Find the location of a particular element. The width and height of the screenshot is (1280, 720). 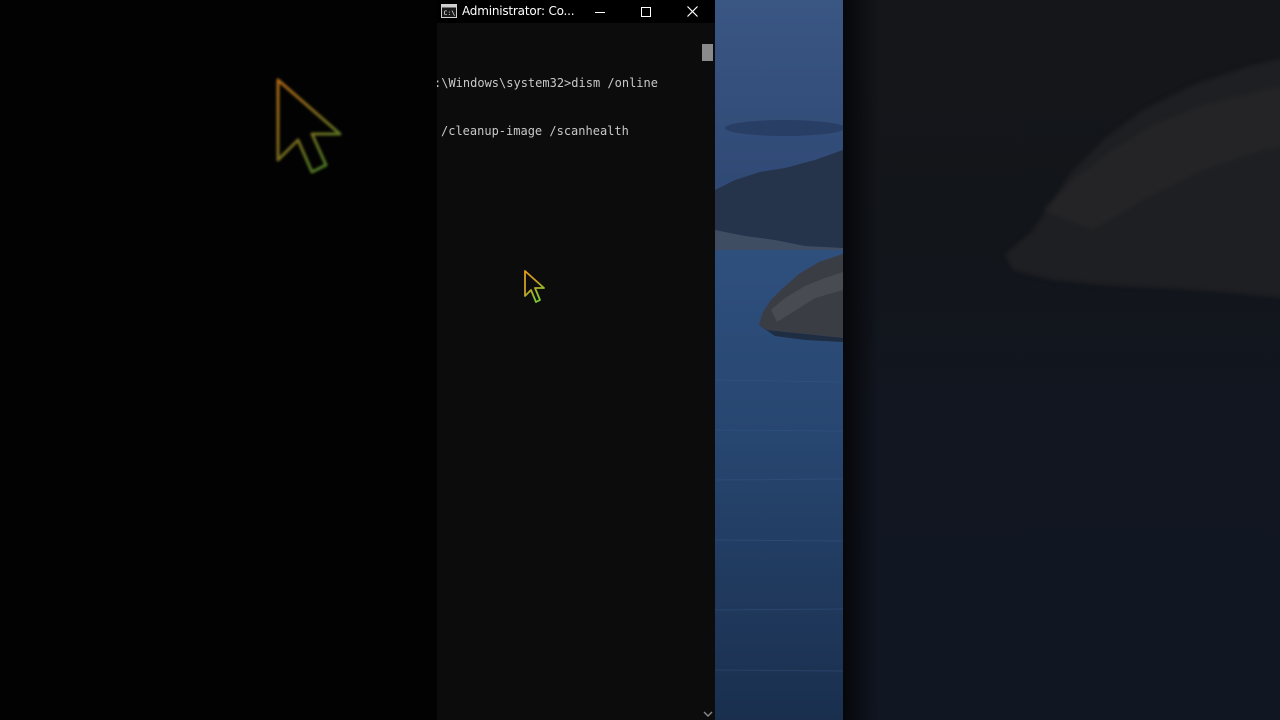

minimize-icon is located at coordinates (600, 12).